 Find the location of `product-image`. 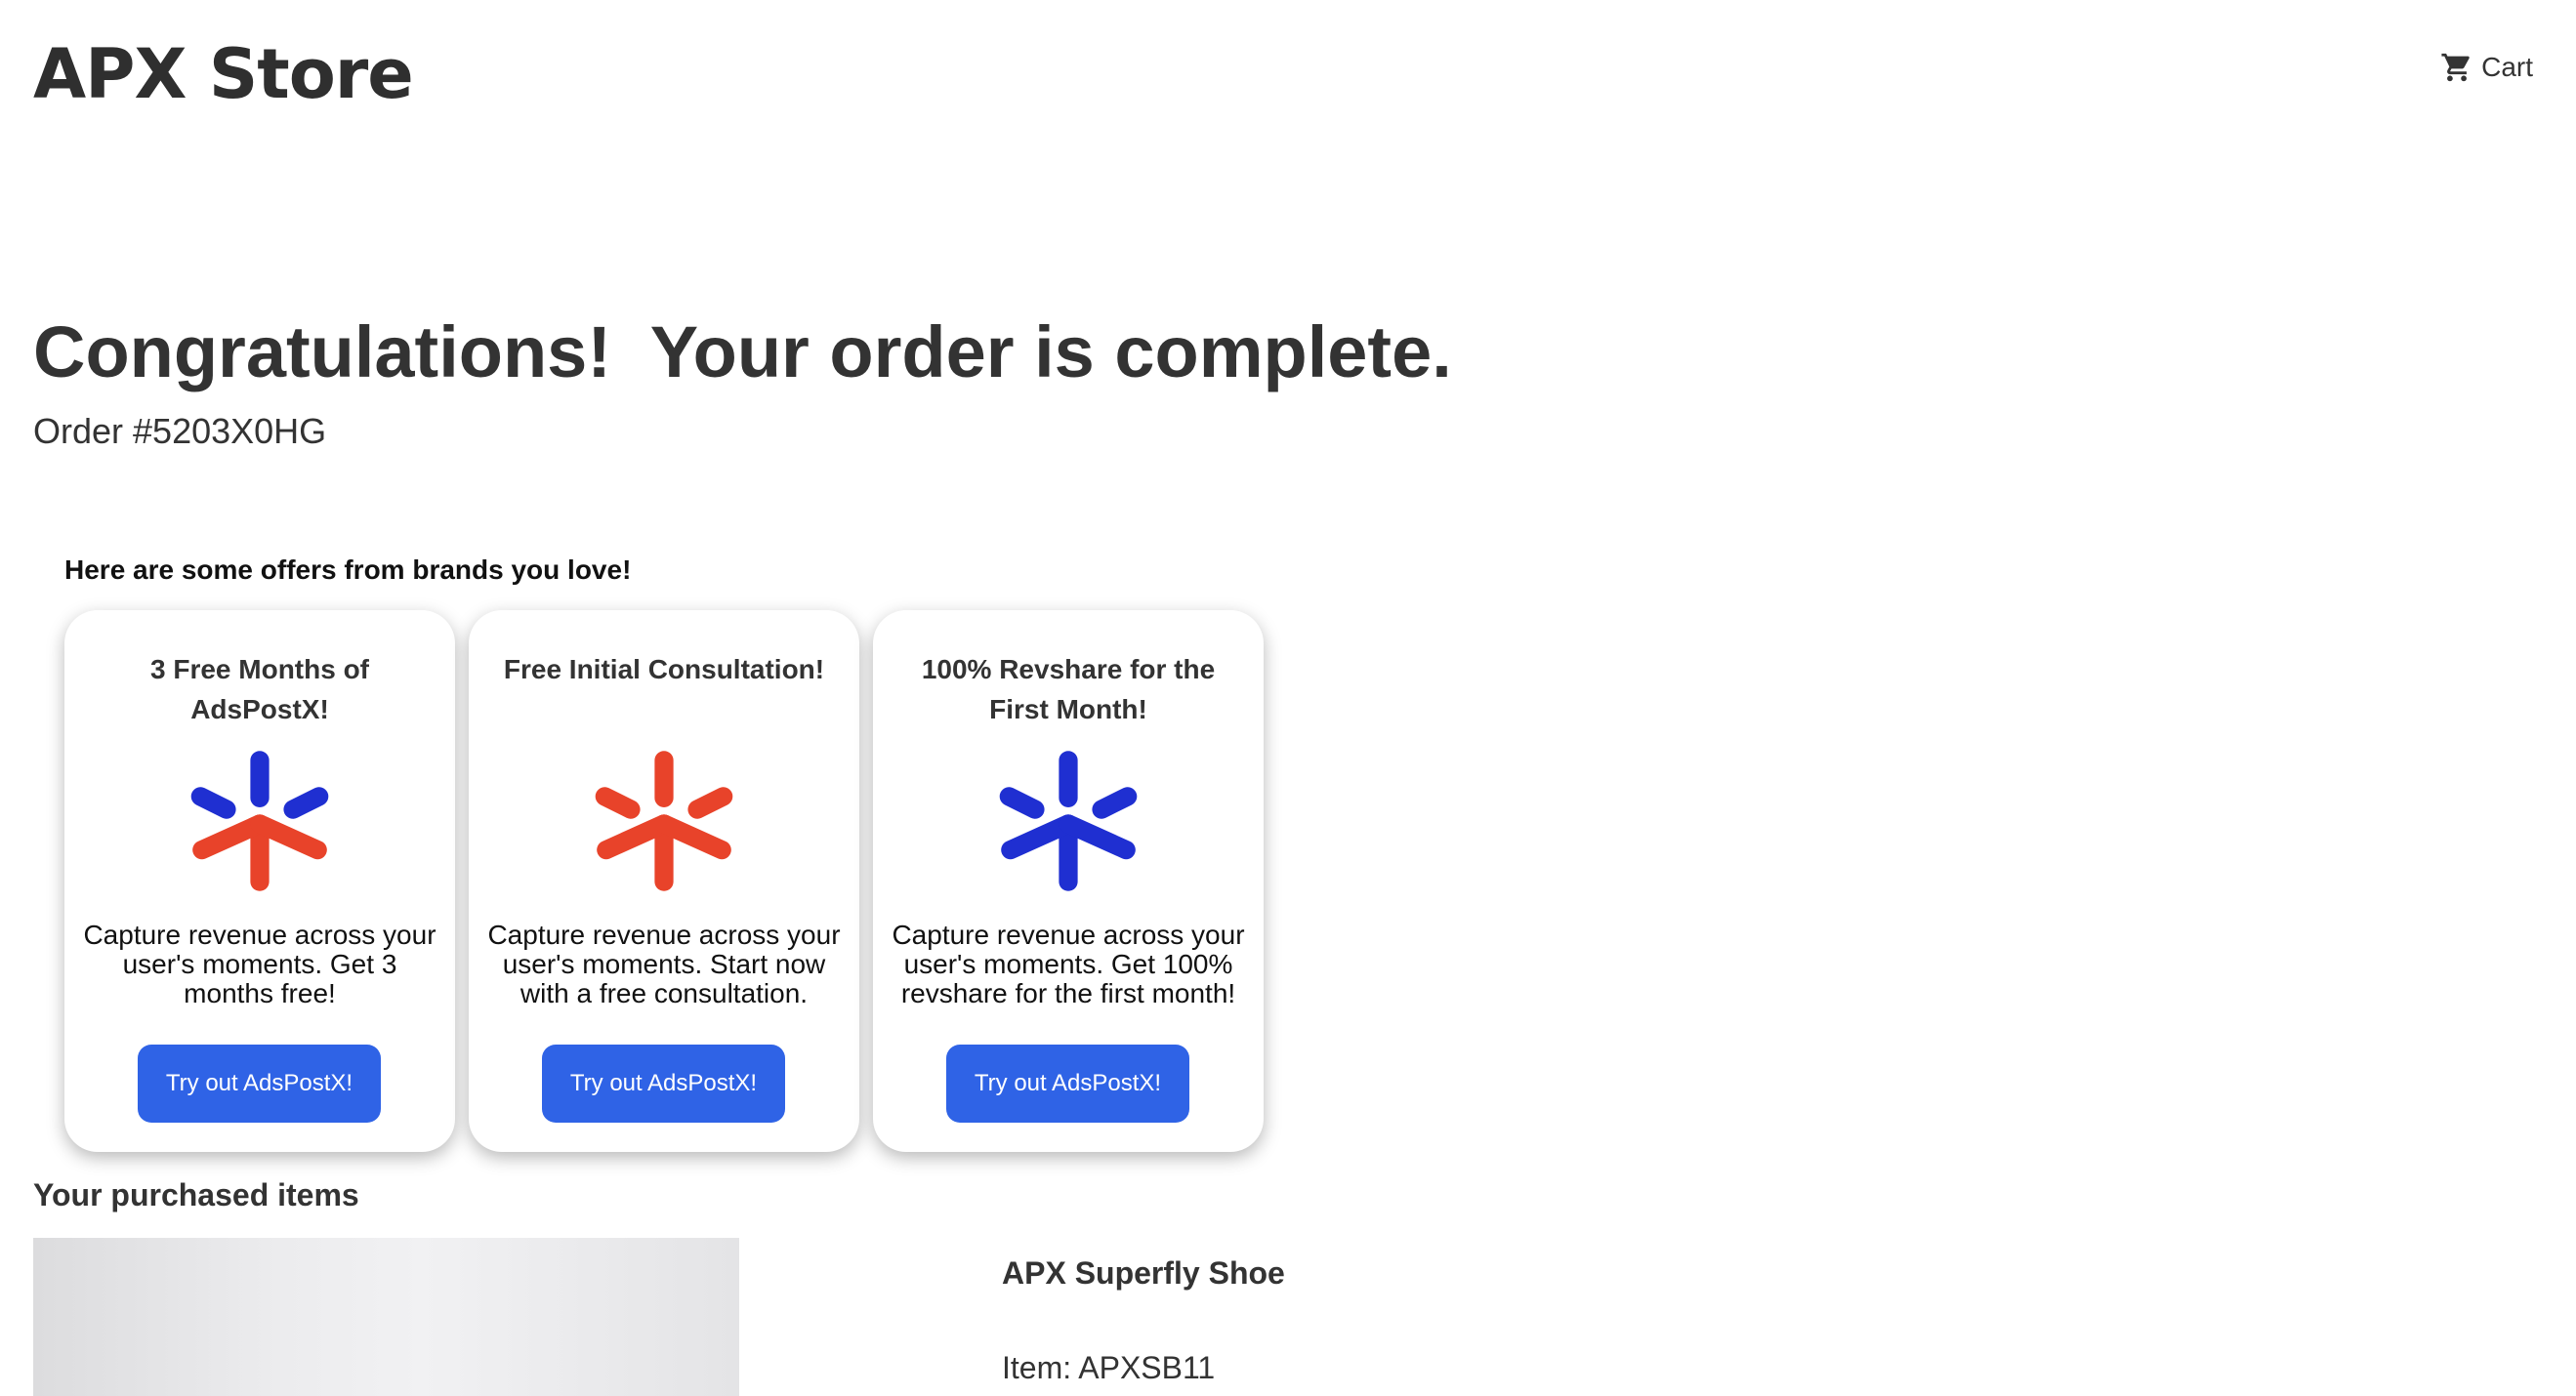

product-image is located at coordinates (386, 1317).